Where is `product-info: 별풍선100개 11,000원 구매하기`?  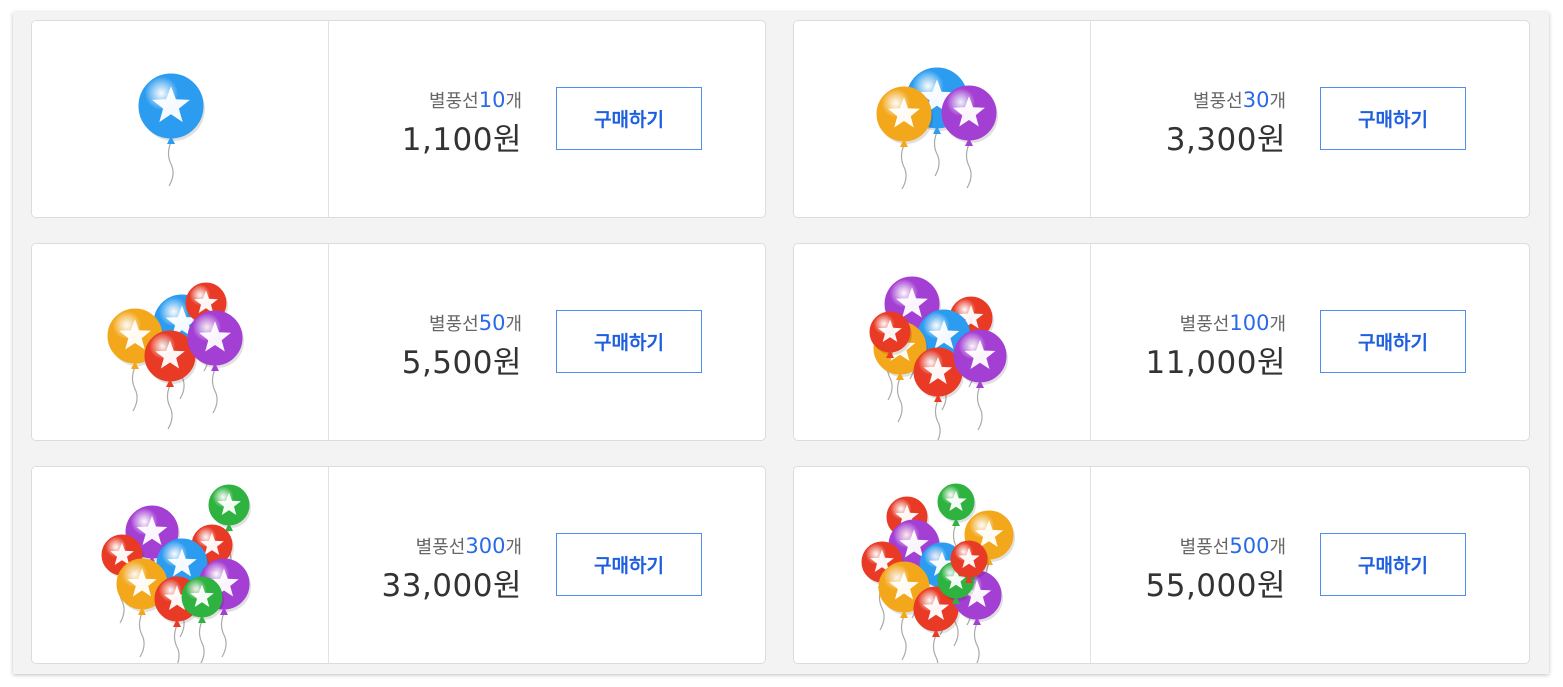
product-info: 별풍선100개 11,000원 구매하기 is located at coordinates (1310, 342).